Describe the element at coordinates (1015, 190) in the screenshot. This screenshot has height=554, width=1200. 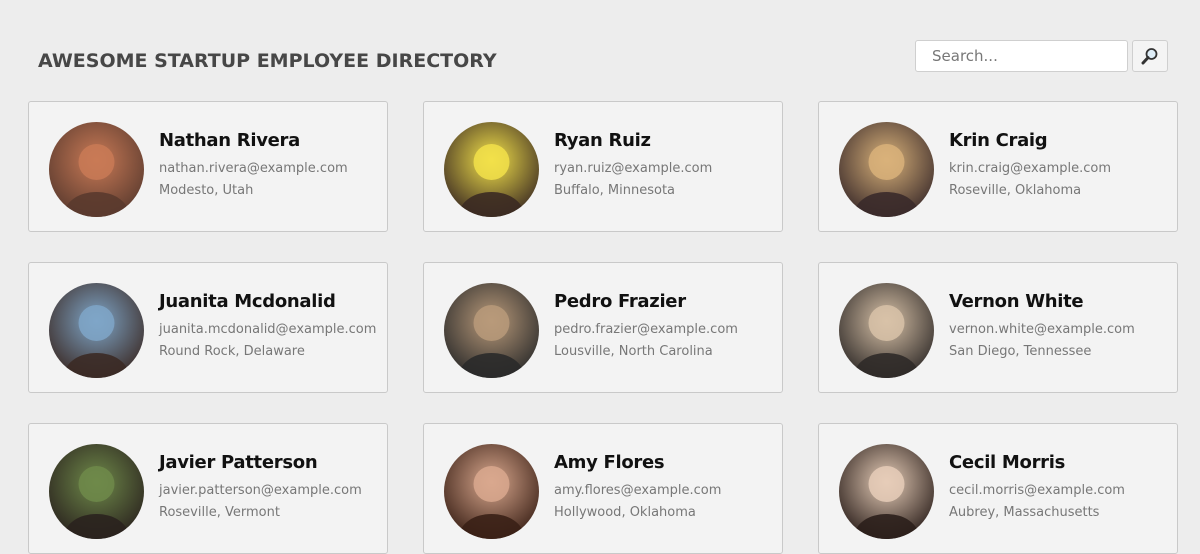
I see `employee-location: Roseville, Oklahoma` at that location.